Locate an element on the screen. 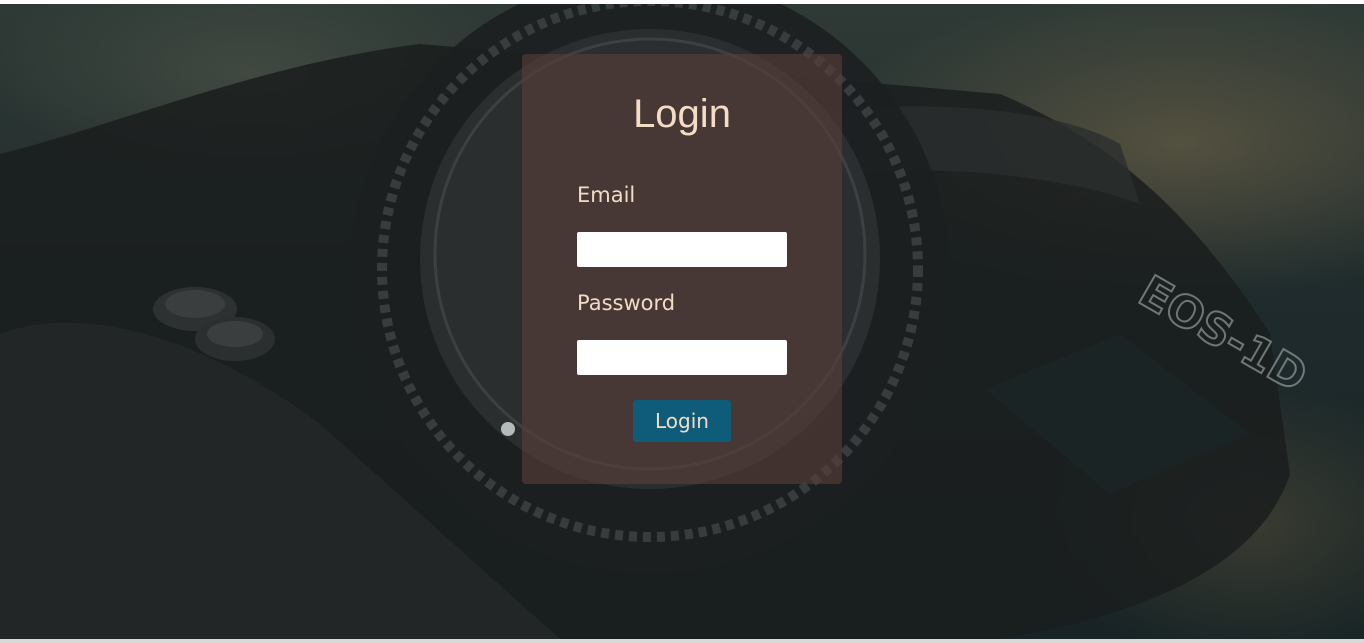  password-field is located at coordinates (682, 357).